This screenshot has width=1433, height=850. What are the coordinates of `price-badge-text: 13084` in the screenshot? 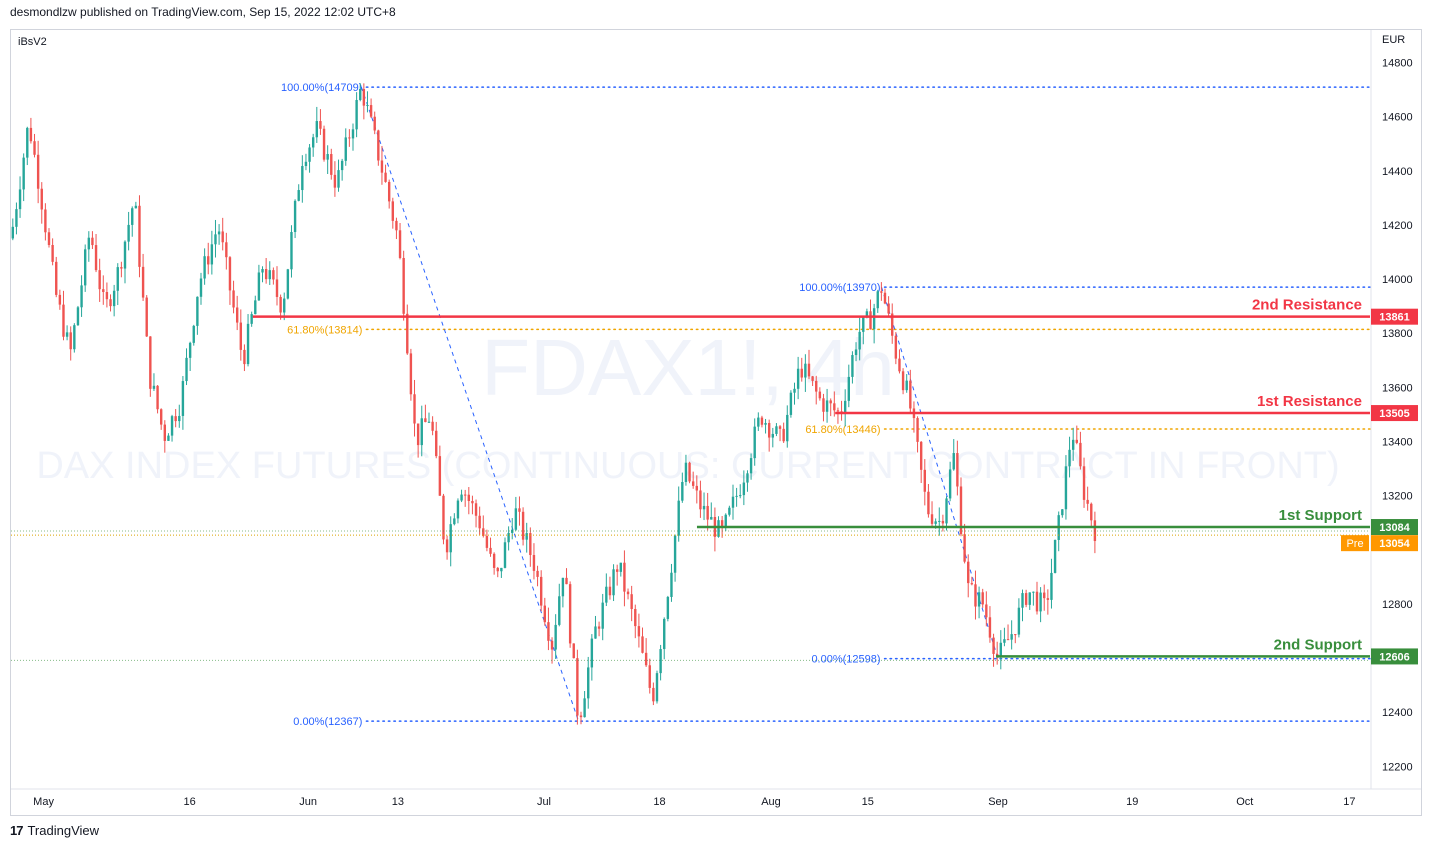 It's located at (1394, 528).